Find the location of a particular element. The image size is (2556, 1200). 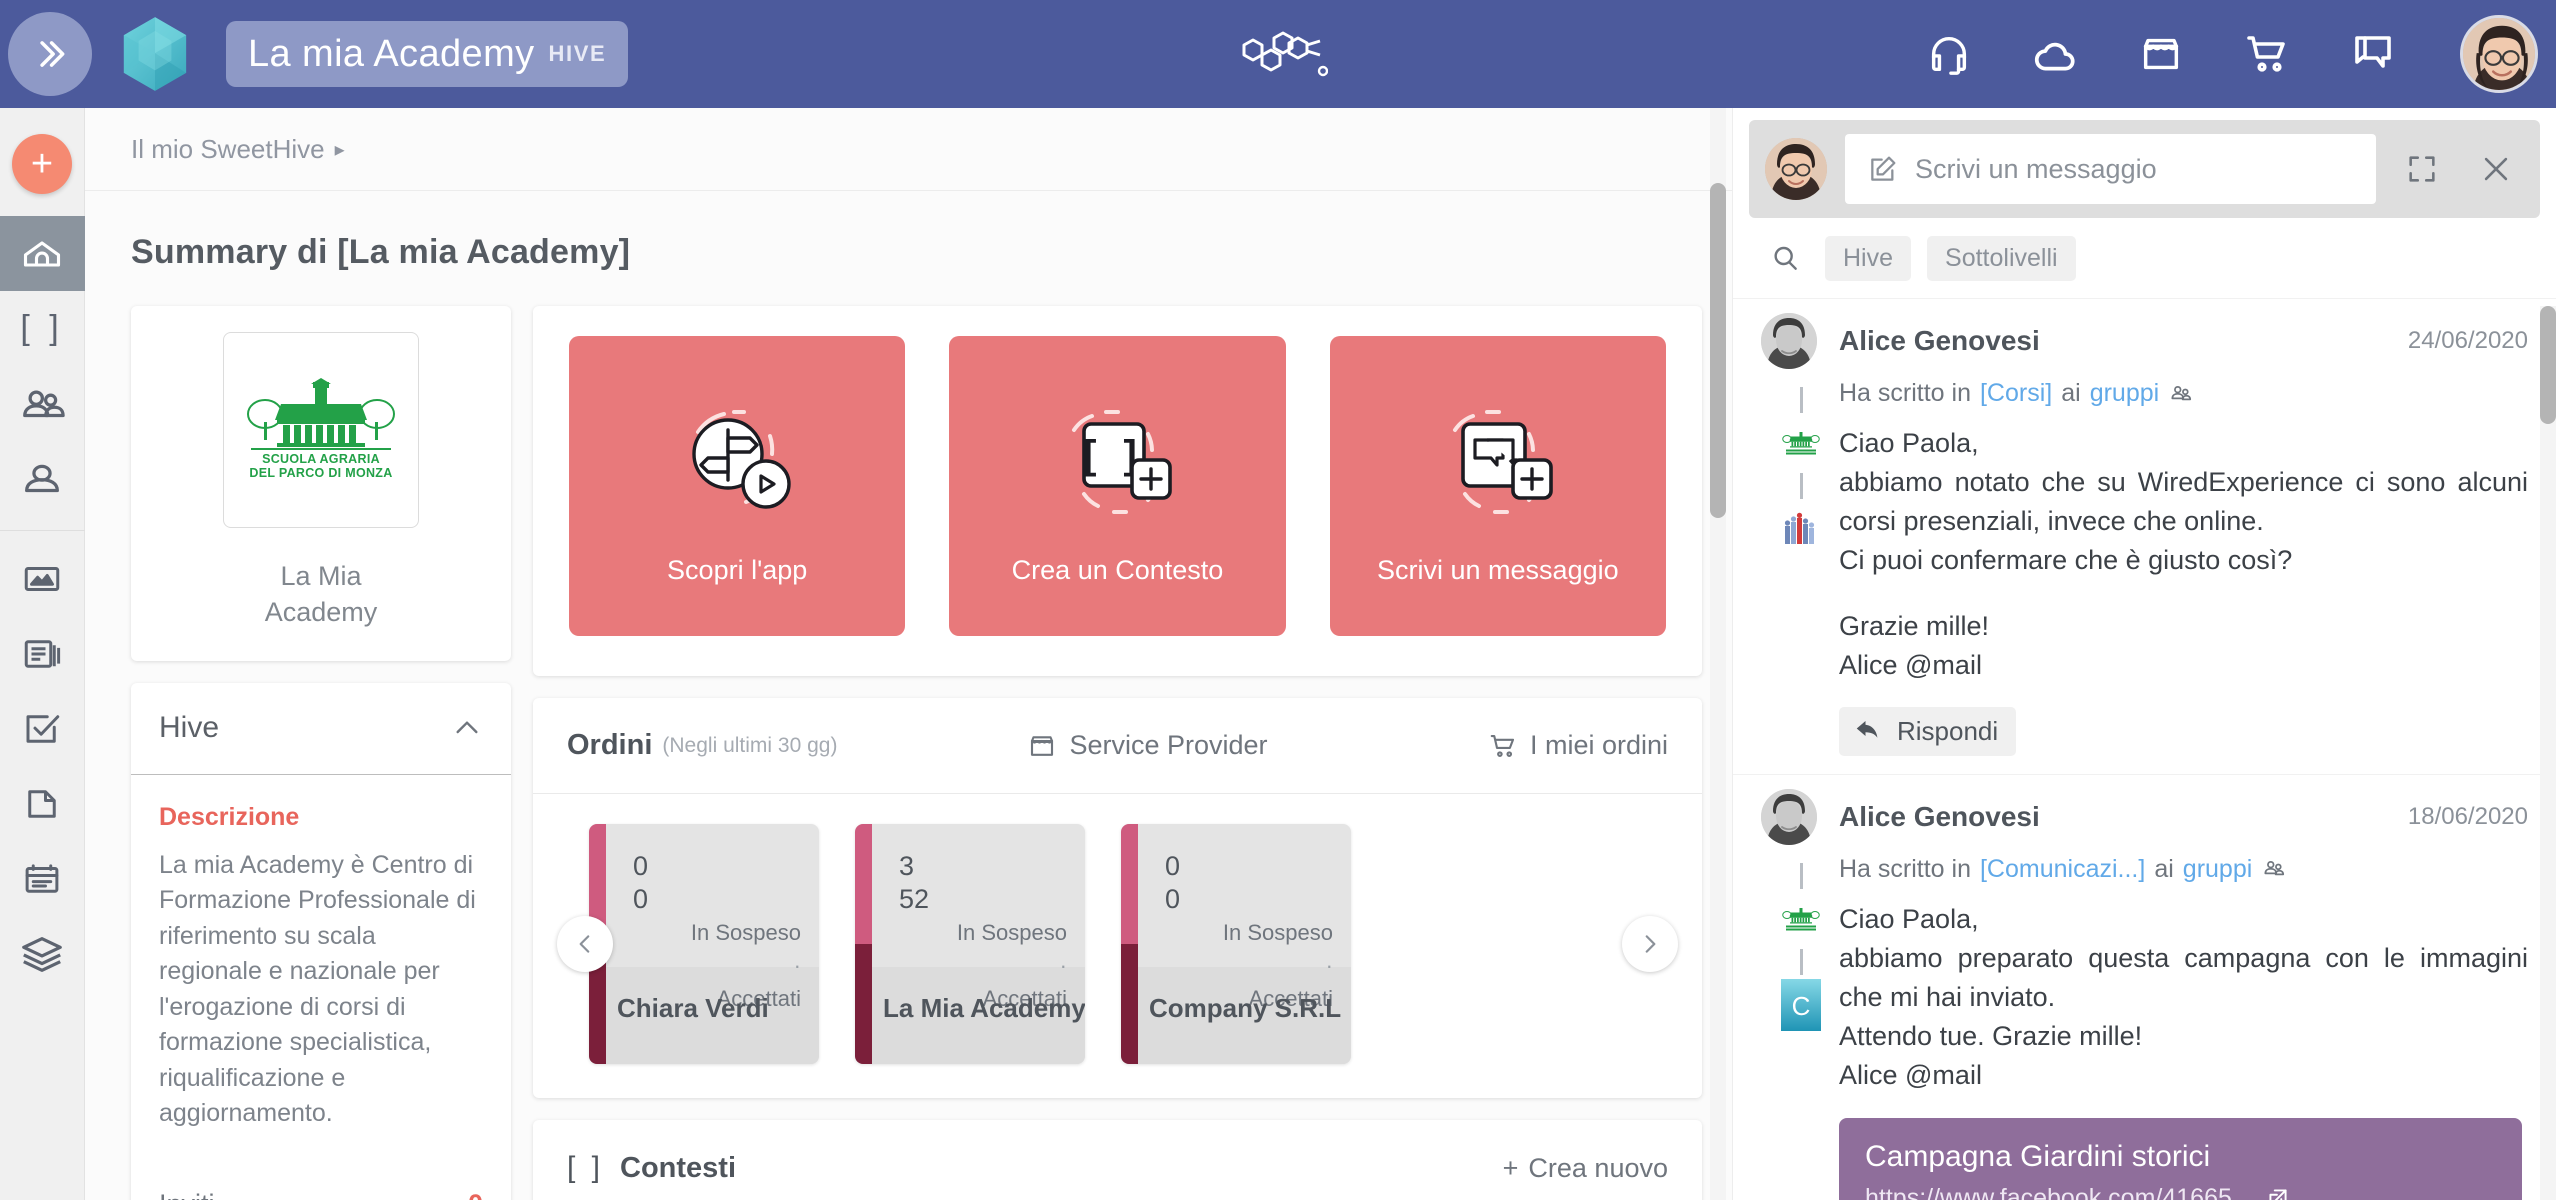

hive-row-label: Inviti is located at coordinates (187, 1194).